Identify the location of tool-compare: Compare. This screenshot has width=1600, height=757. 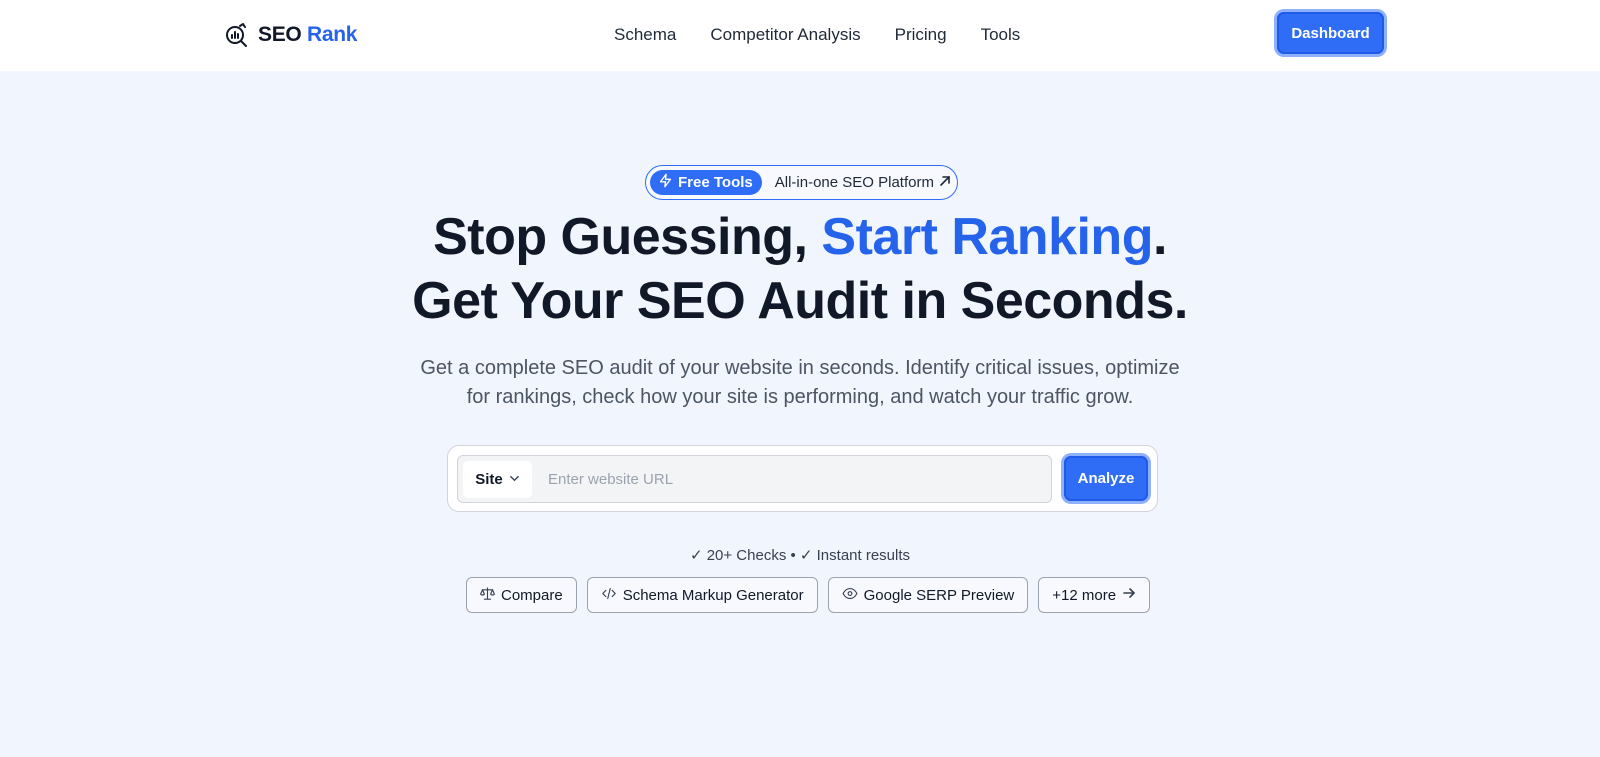
(521, 595).